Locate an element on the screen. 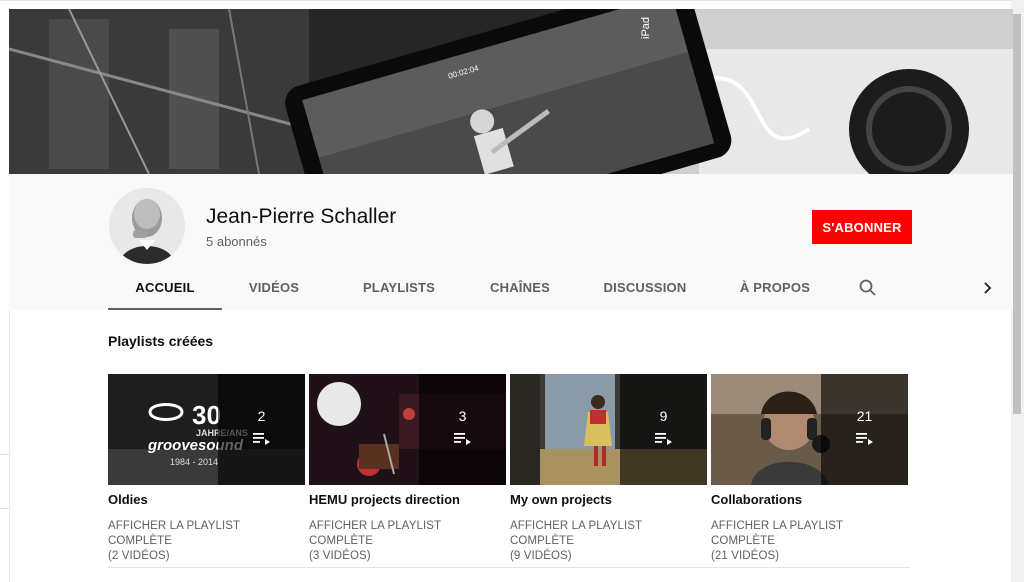 The height and width of the screenshot is (582, 1024). playlist-video-count: 3 is located at coordinates (462, 416).